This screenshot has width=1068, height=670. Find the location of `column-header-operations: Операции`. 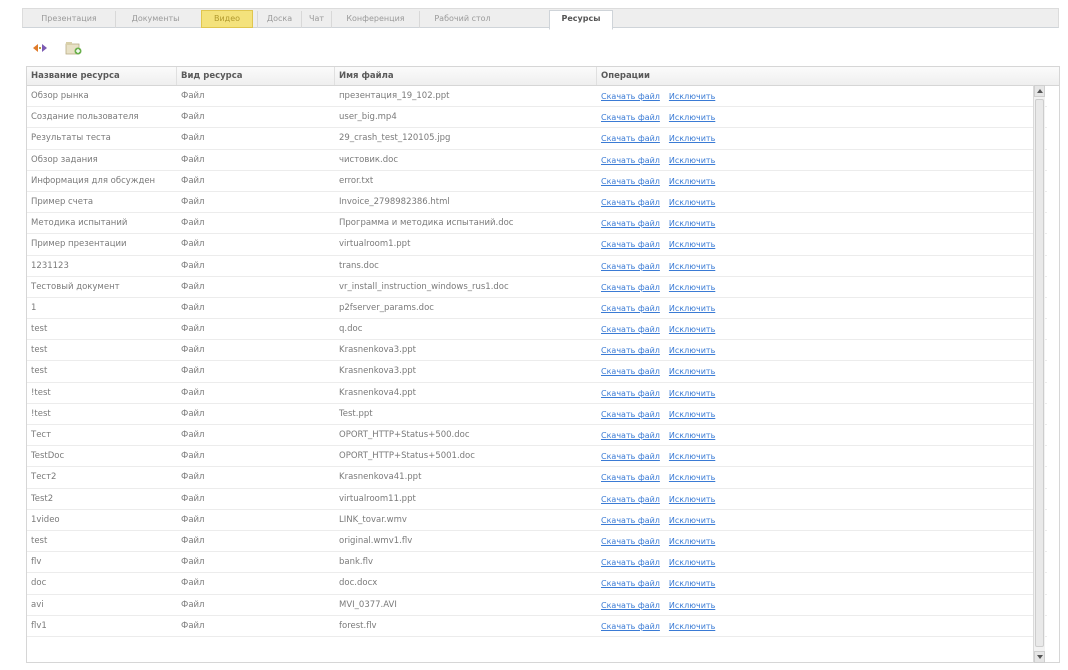

column-header-operations: Операции is located at coordinates (828, 76).